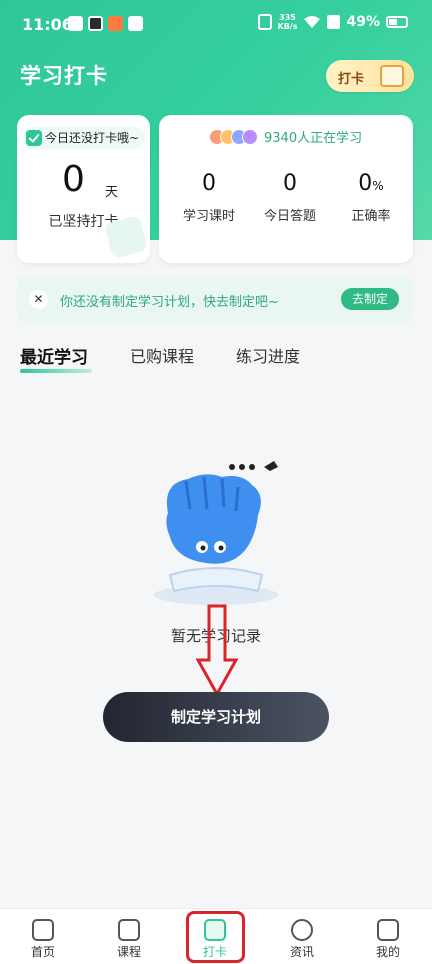 The image size is (432, 964). What do you see at coordinates (112, 192) in the screenshot?
I see `streak-unit: 天` at bounding box center [112, 192].